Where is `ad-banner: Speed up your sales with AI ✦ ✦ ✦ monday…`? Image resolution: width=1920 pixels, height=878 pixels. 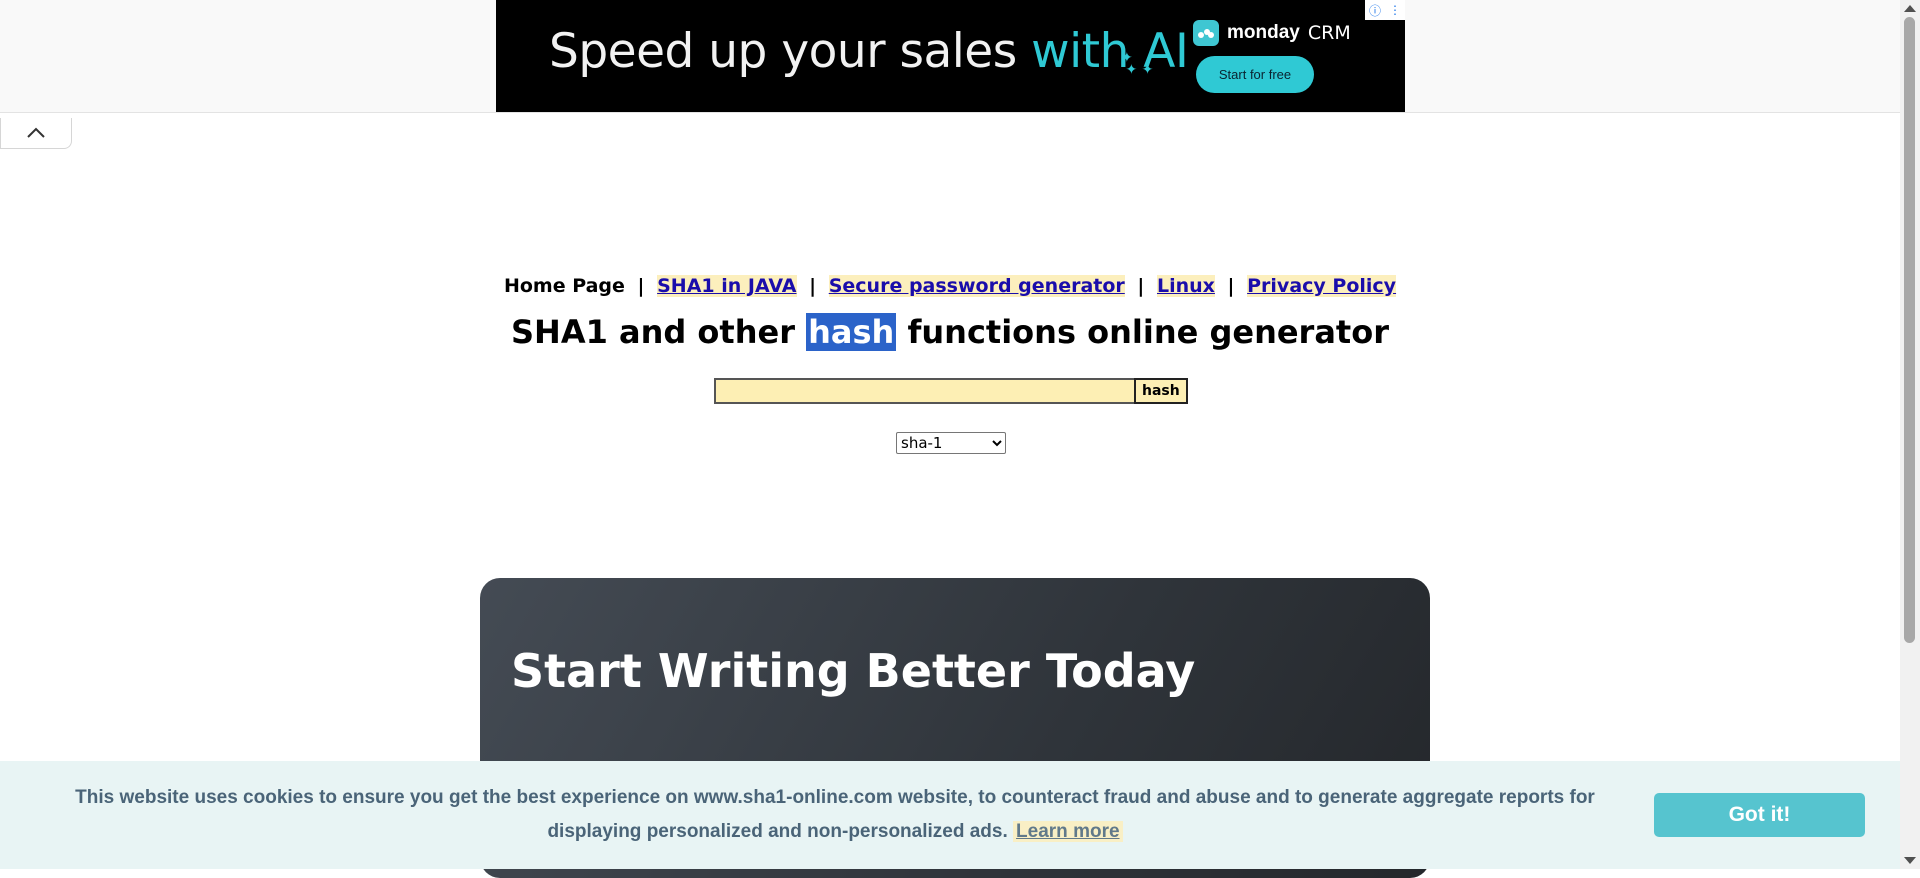 ad-banner: Speed up your sales with AI ✦ ✦ ✦ monday… is located at coordinates (950, 56).